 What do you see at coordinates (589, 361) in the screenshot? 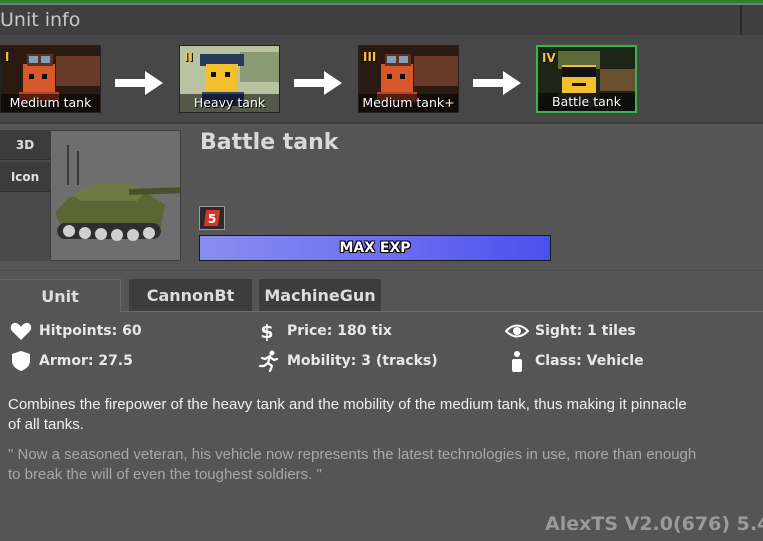
I see `class-value: Class: Vehicle` at bounding box center [589, 361].